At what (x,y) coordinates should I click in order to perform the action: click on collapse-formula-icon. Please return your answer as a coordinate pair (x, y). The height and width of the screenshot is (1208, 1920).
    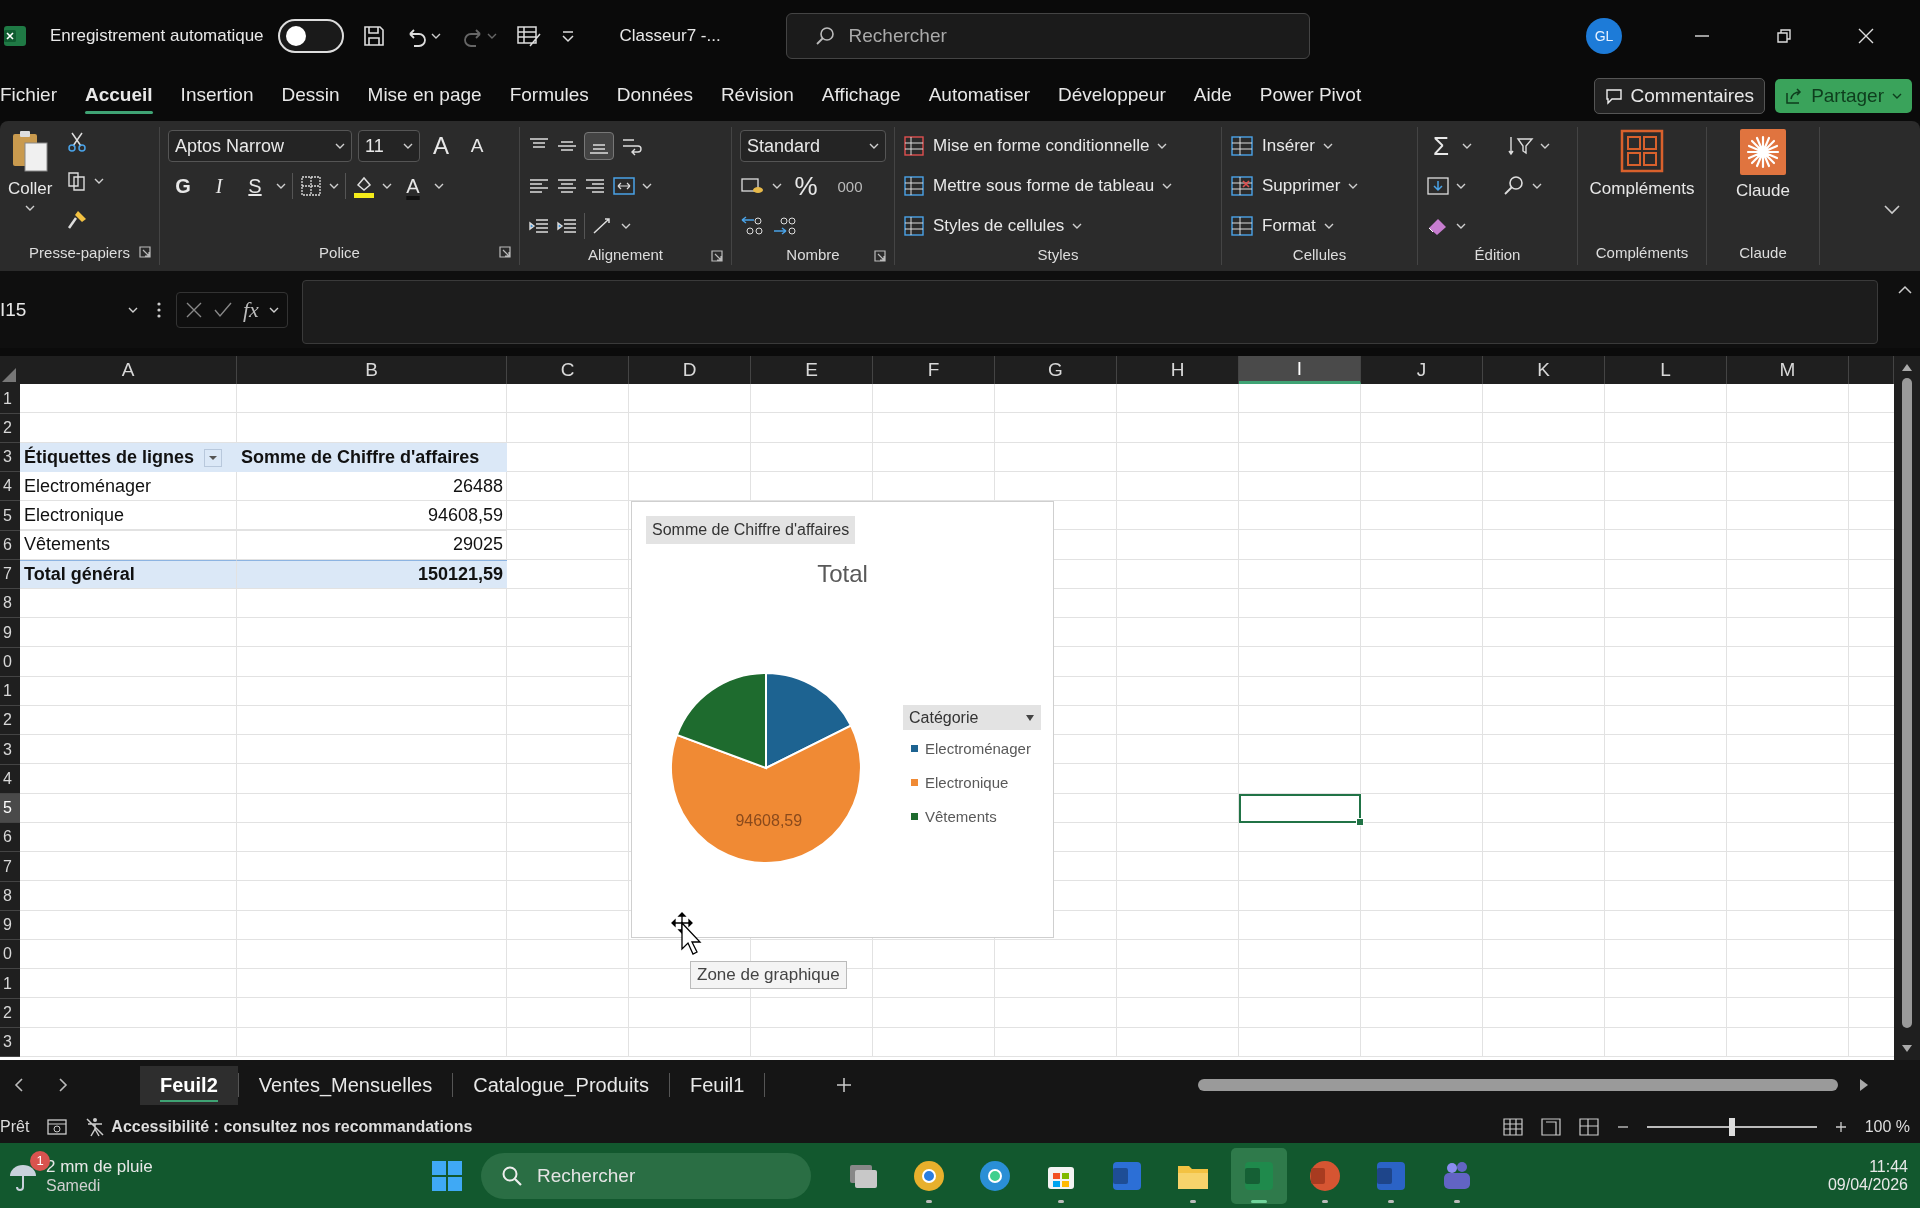
    Looking at the image, I should click on (1905, 290).